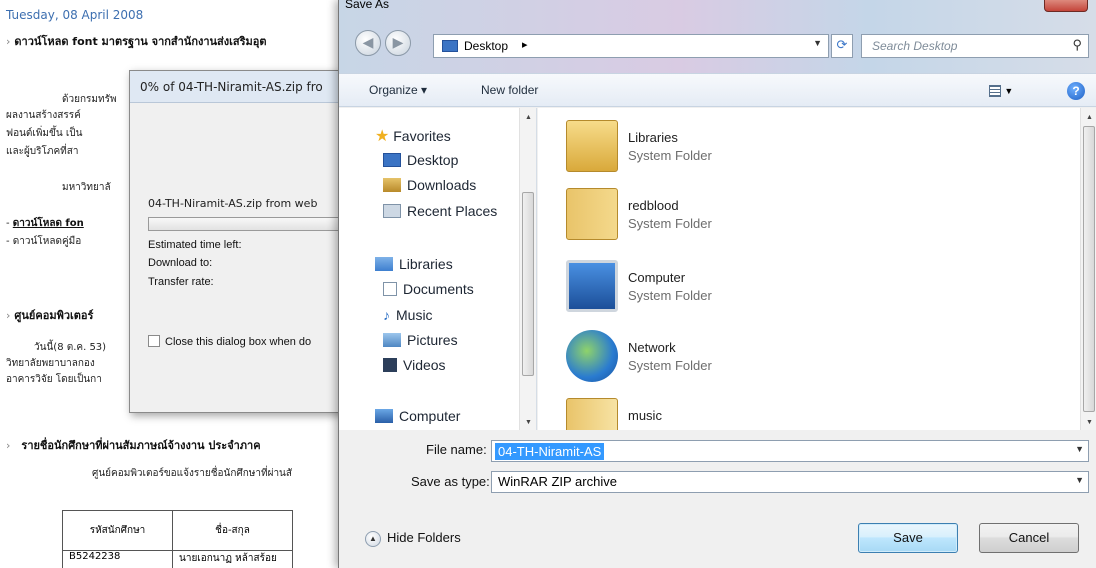 The width and height of the screenshot is (1096, 568). What do you see at coordinates (456, 449) in the screenshot?
I see `file-name-label: File name:` at bounding box center [456, 449].